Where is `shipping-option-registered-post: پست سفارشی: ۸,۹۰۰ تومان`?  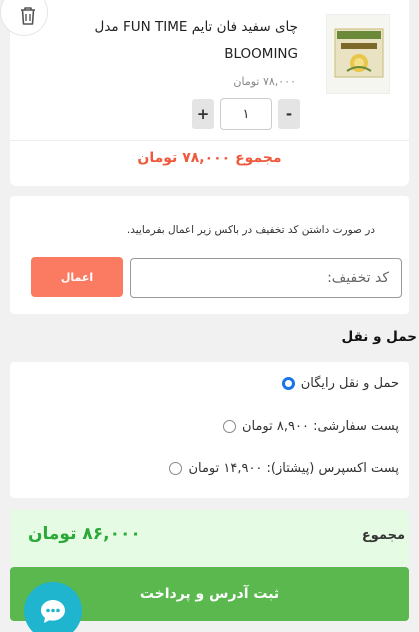 shipping-option-registered-post: پست سفارشی: ۸,۹۰۰ تومان is located at coordinates (310, 426).